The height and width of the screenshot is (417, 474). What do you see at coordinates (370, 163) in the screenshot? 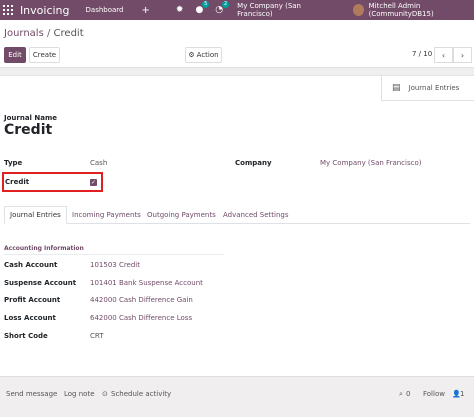
I see `company-value: My Company (San Francisco)` at bounding box center [370, 163].